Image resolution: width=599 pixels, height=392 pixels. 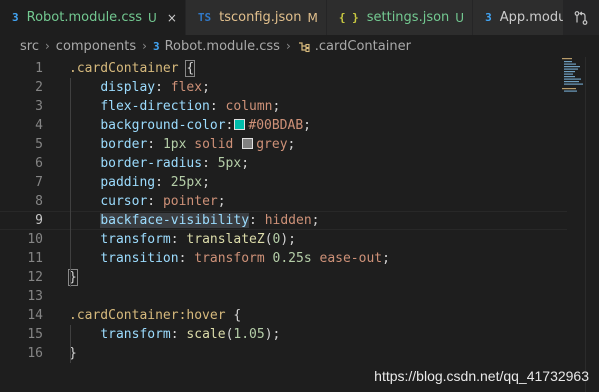 What do you see at coordinates (348, 17) in the screenshot?
I see `json-file-icon: { }` at bounding box center [348, 17].